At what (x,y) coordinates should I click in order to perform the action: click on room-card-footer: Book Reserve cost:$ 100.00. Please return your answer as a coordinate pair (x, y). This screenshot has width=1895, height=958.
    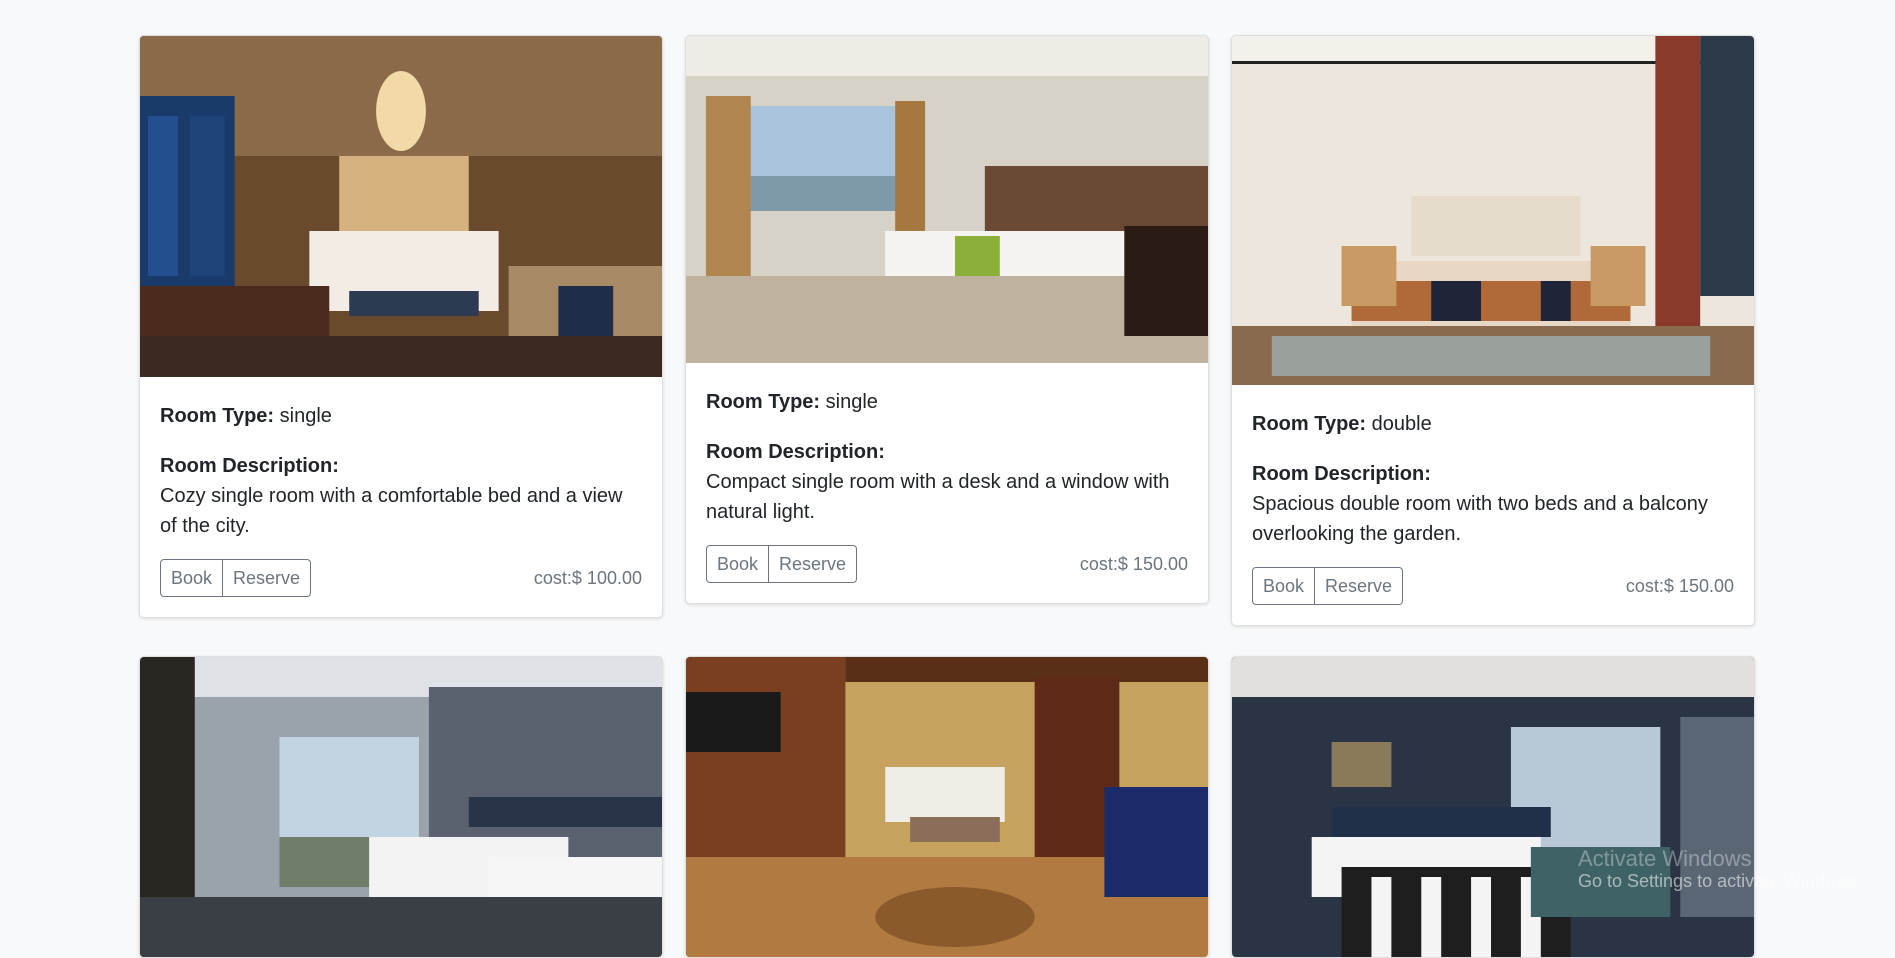
    Looking at the image, I should click on (401, 578).